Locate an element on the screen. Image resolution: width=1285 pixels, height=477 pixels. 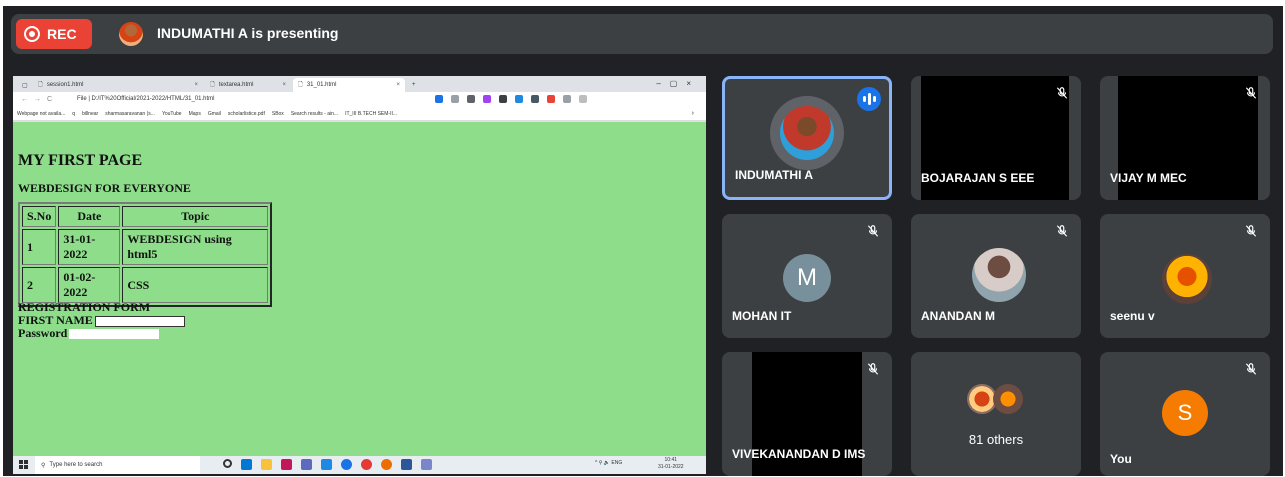
teams-icon is located at coordinates (306, 464).